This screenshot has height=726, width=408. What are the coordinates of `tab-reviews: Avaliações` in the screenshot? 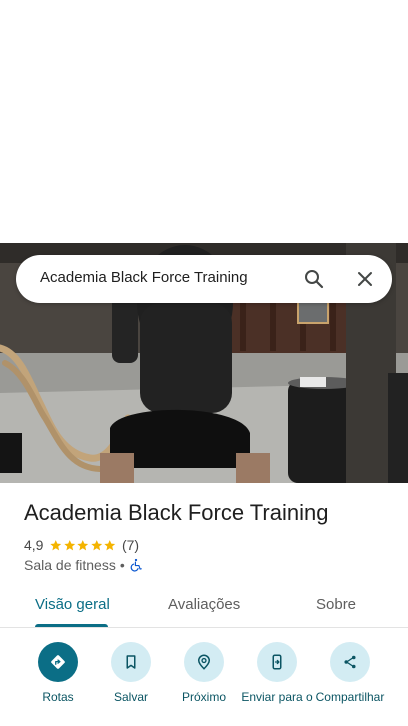 It's located at (204, 604).